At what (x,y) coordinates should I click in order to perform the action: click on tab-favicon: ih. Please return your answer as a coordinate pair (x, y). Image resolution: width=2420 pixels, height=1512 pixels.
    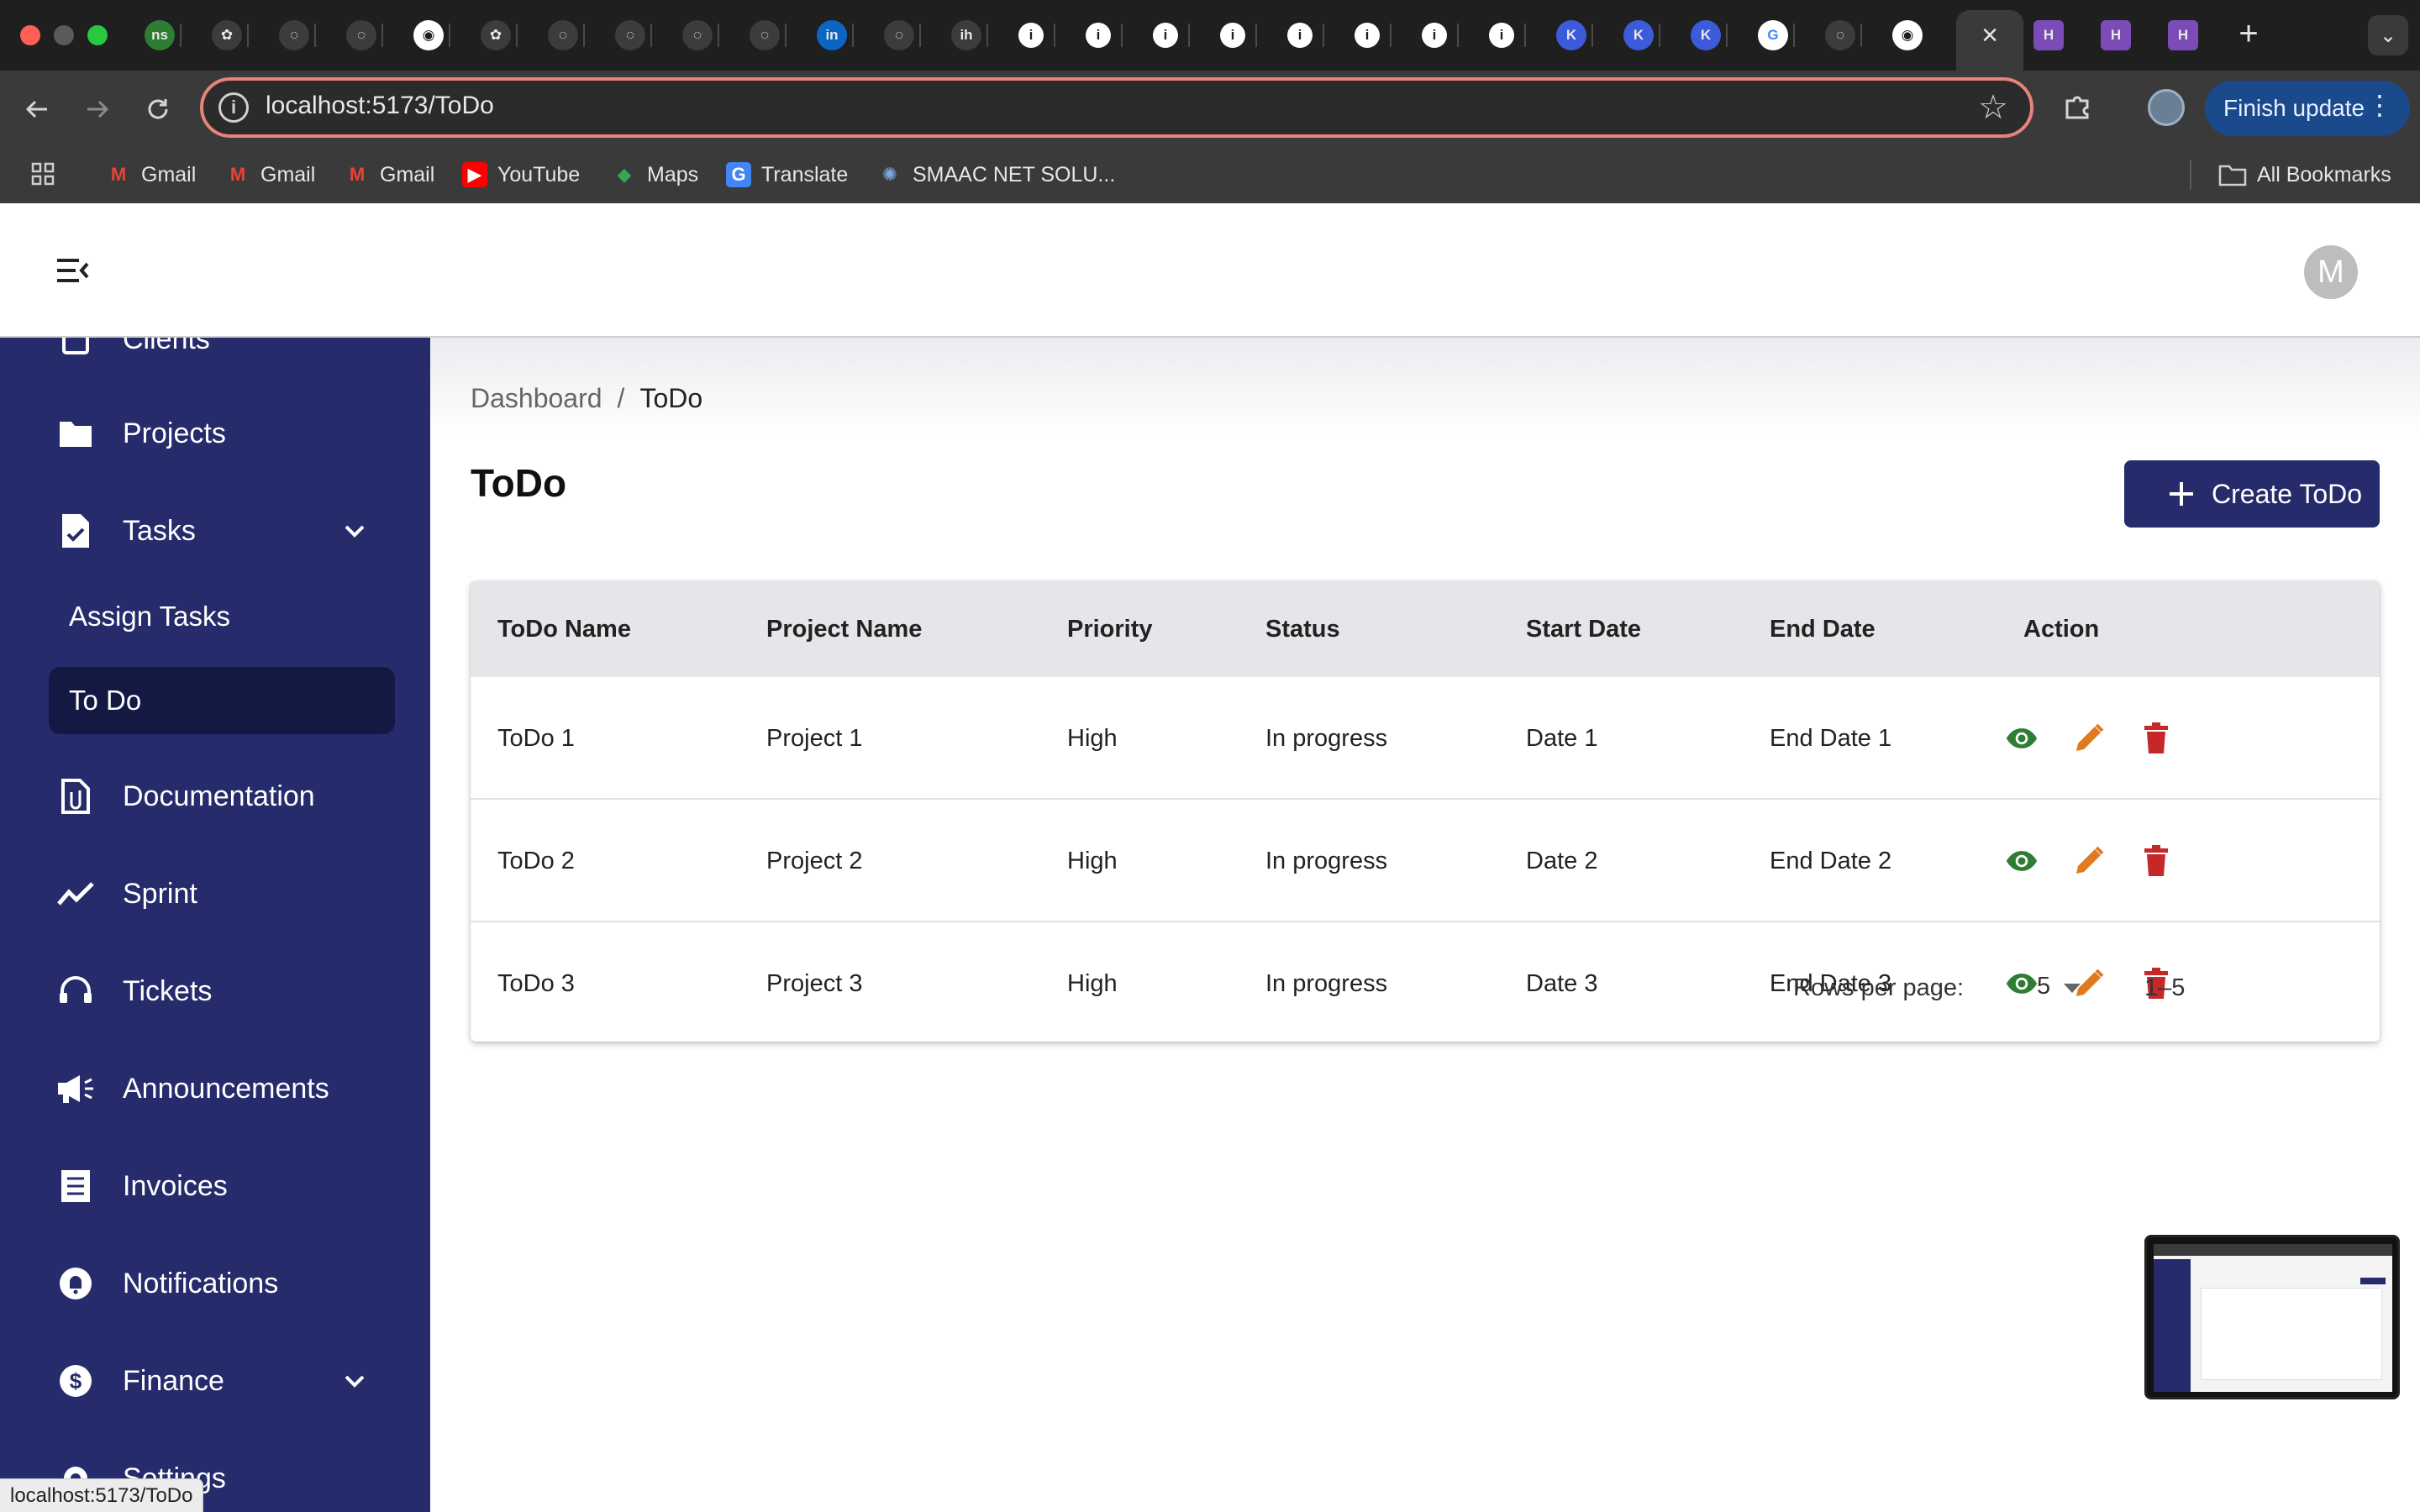
    Looking at the image, I should click on (966, 35).